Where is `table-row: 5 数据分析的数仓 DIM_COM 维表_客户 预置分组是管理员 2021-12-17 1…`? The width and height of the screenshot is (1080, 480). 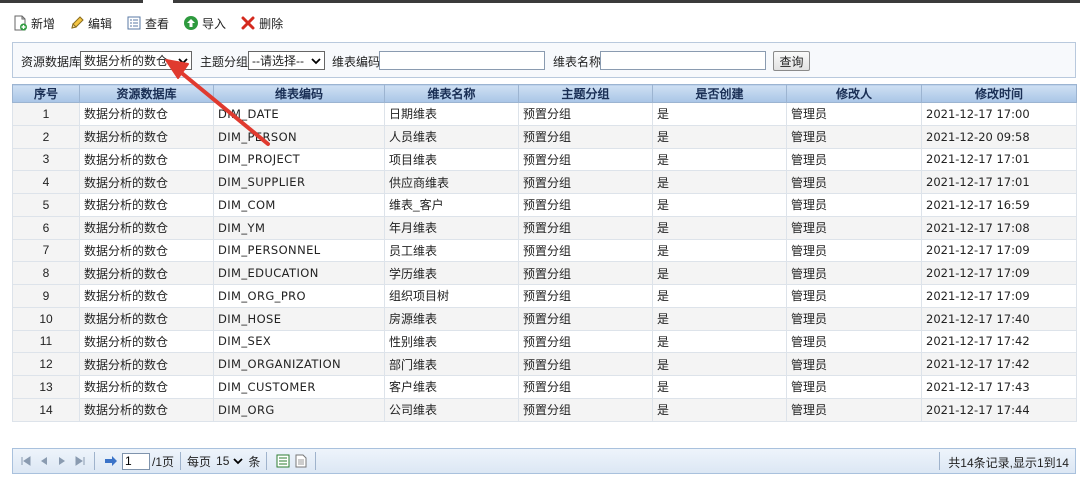 table-row: 5 数据分析的数仓 DIM_COM 维表_客户 预置分组是管理员 2021-12-17 1… is located at coordinates (544, 205).